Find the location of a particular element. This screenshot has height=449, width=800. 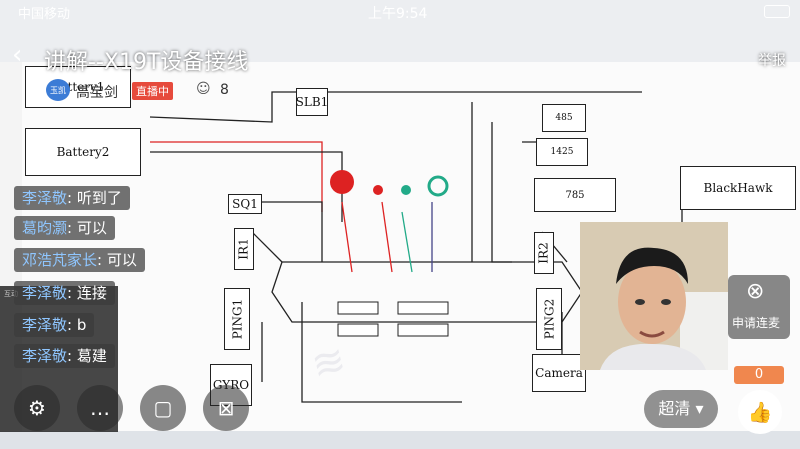

servo-785-label: 785 is located at coordinates (575, 195).